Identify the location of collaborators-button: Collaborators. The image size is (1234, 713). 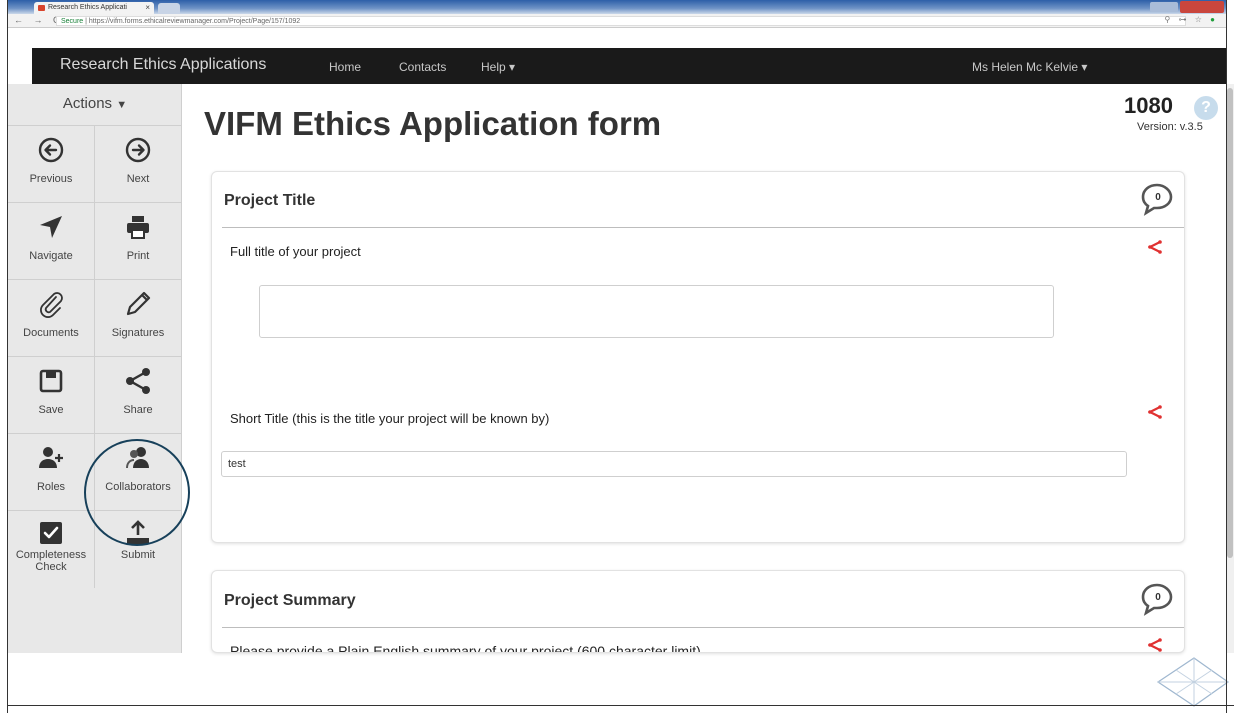
(138, 472).